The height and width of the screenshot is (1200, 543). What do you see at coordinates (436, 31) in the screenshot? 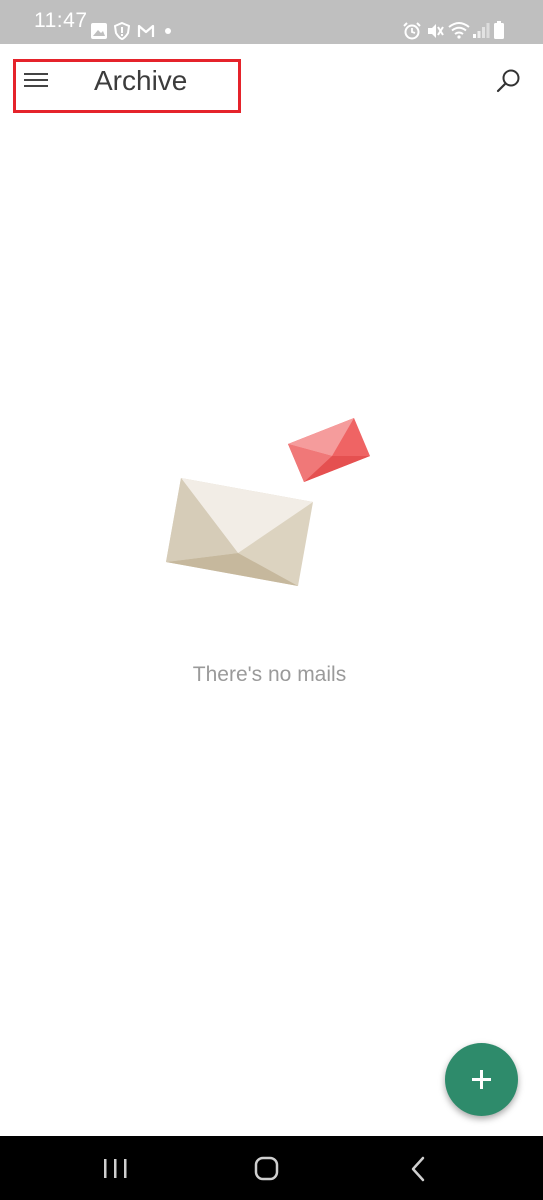
I see `mute-icon` at bounding box center [436, 31].